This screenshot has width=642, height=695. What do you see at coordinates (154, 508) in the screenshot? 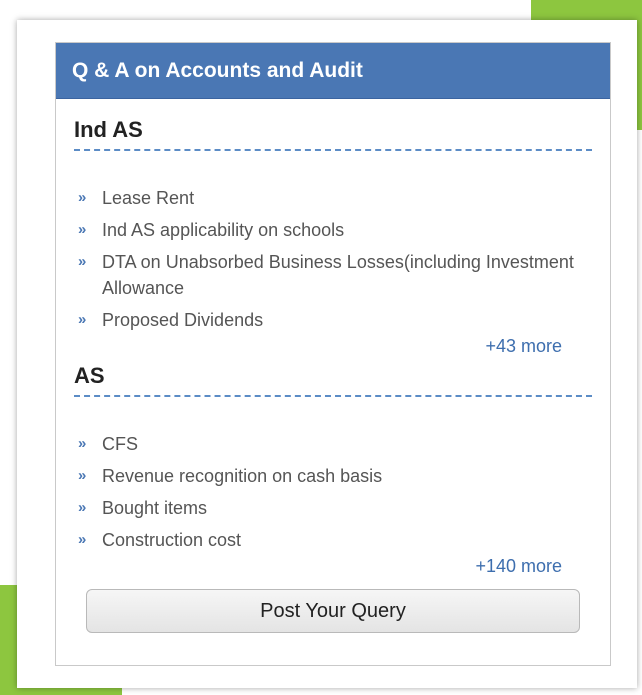
I see `question-link: Bought items` at bounding box center [154, 508].